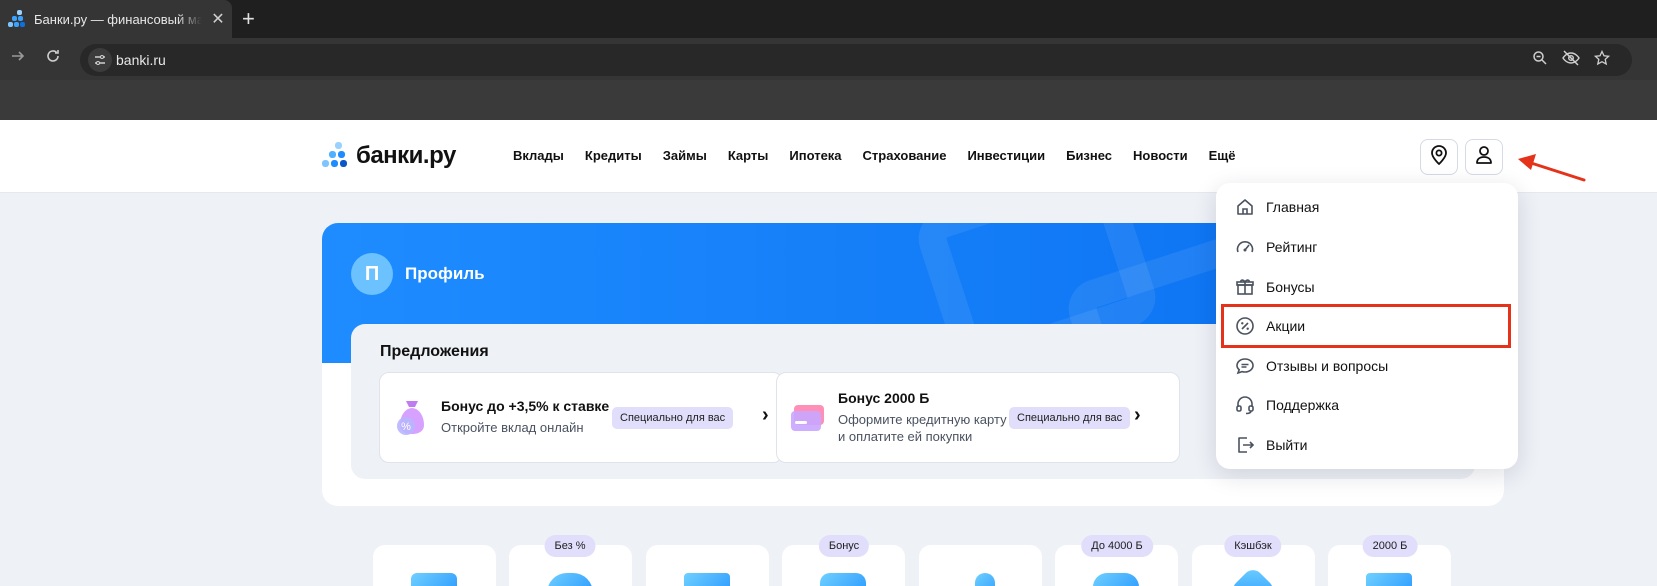 This screenshot has height=586, width=1657. What do you see at coordinates (512, 427) in the screenshot?
I see `offer-subtitle: Откройте вклад онлайн` at bounding box center [512, 427].